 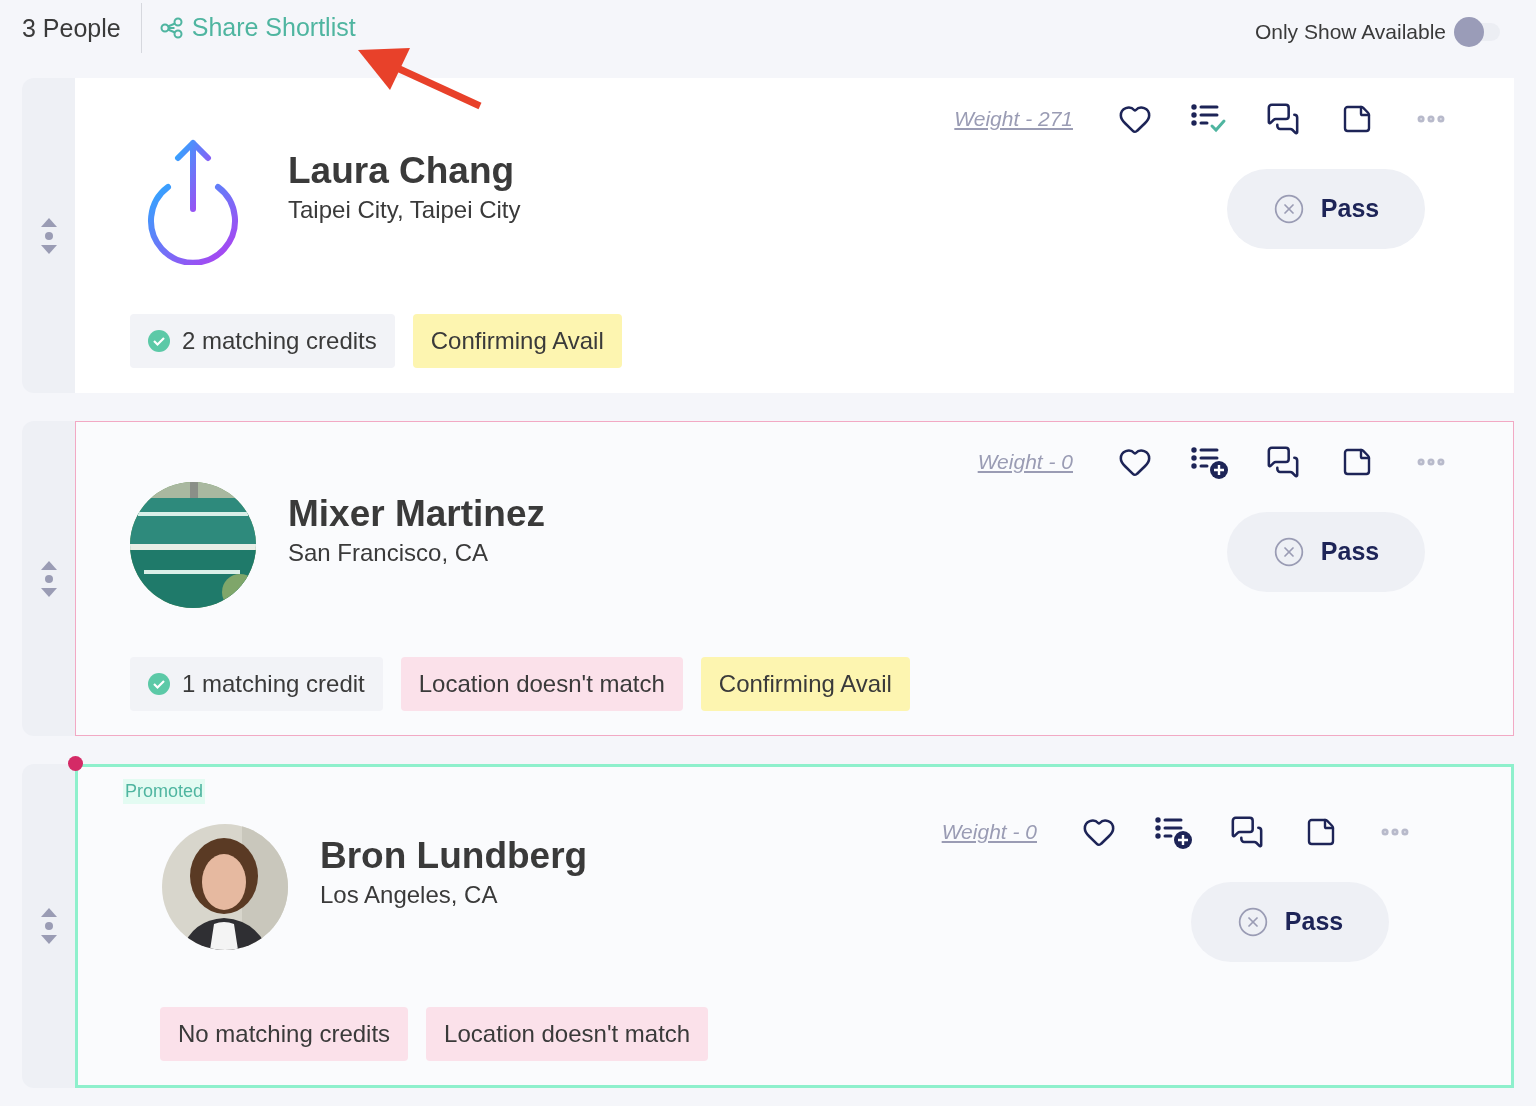 What do you see at coordinates (273, 684) in the screenshot?
I see `tag-text: 1 matching credit` at bounding box center [273, 684].